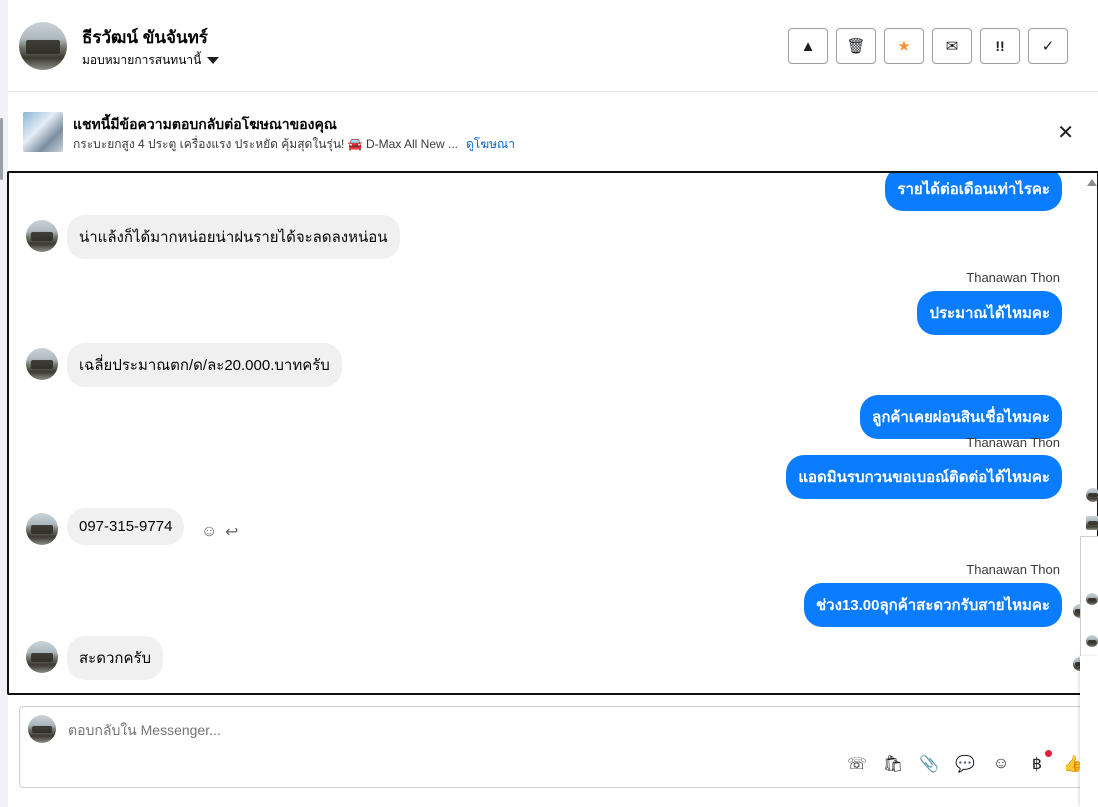 The height and width of the screenshot is (807, 1098). I want to click on close-icon: ✕, so click(1065, 132).